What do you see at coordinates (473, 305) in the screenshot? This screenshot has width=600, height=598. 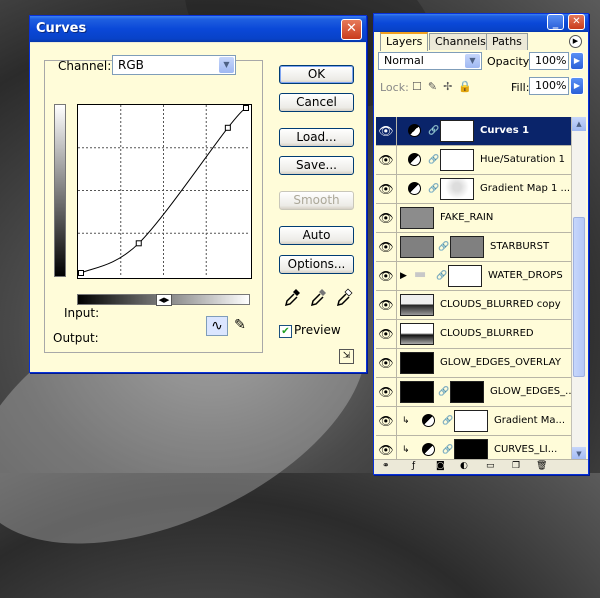 I see `layer-row: 👁 CLOUDS_BLURRED copy` at bounding box center [473, 305].